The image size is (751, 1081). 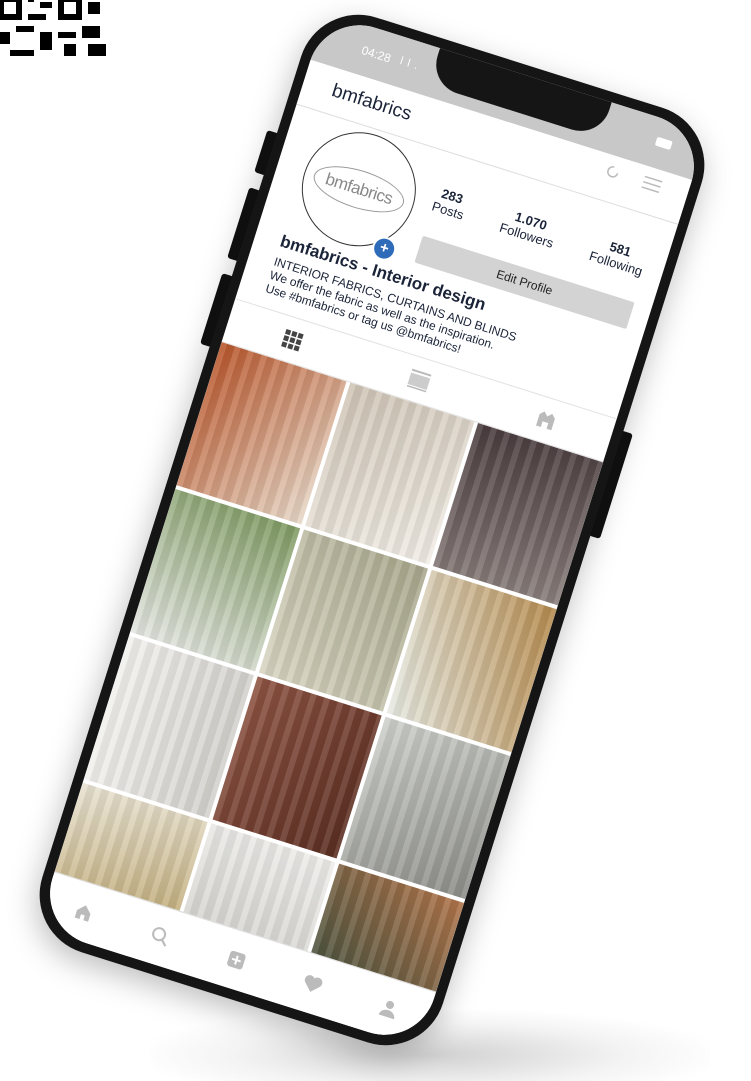 I want to click on signal-icon: l l ., so click(x=409, y=64).